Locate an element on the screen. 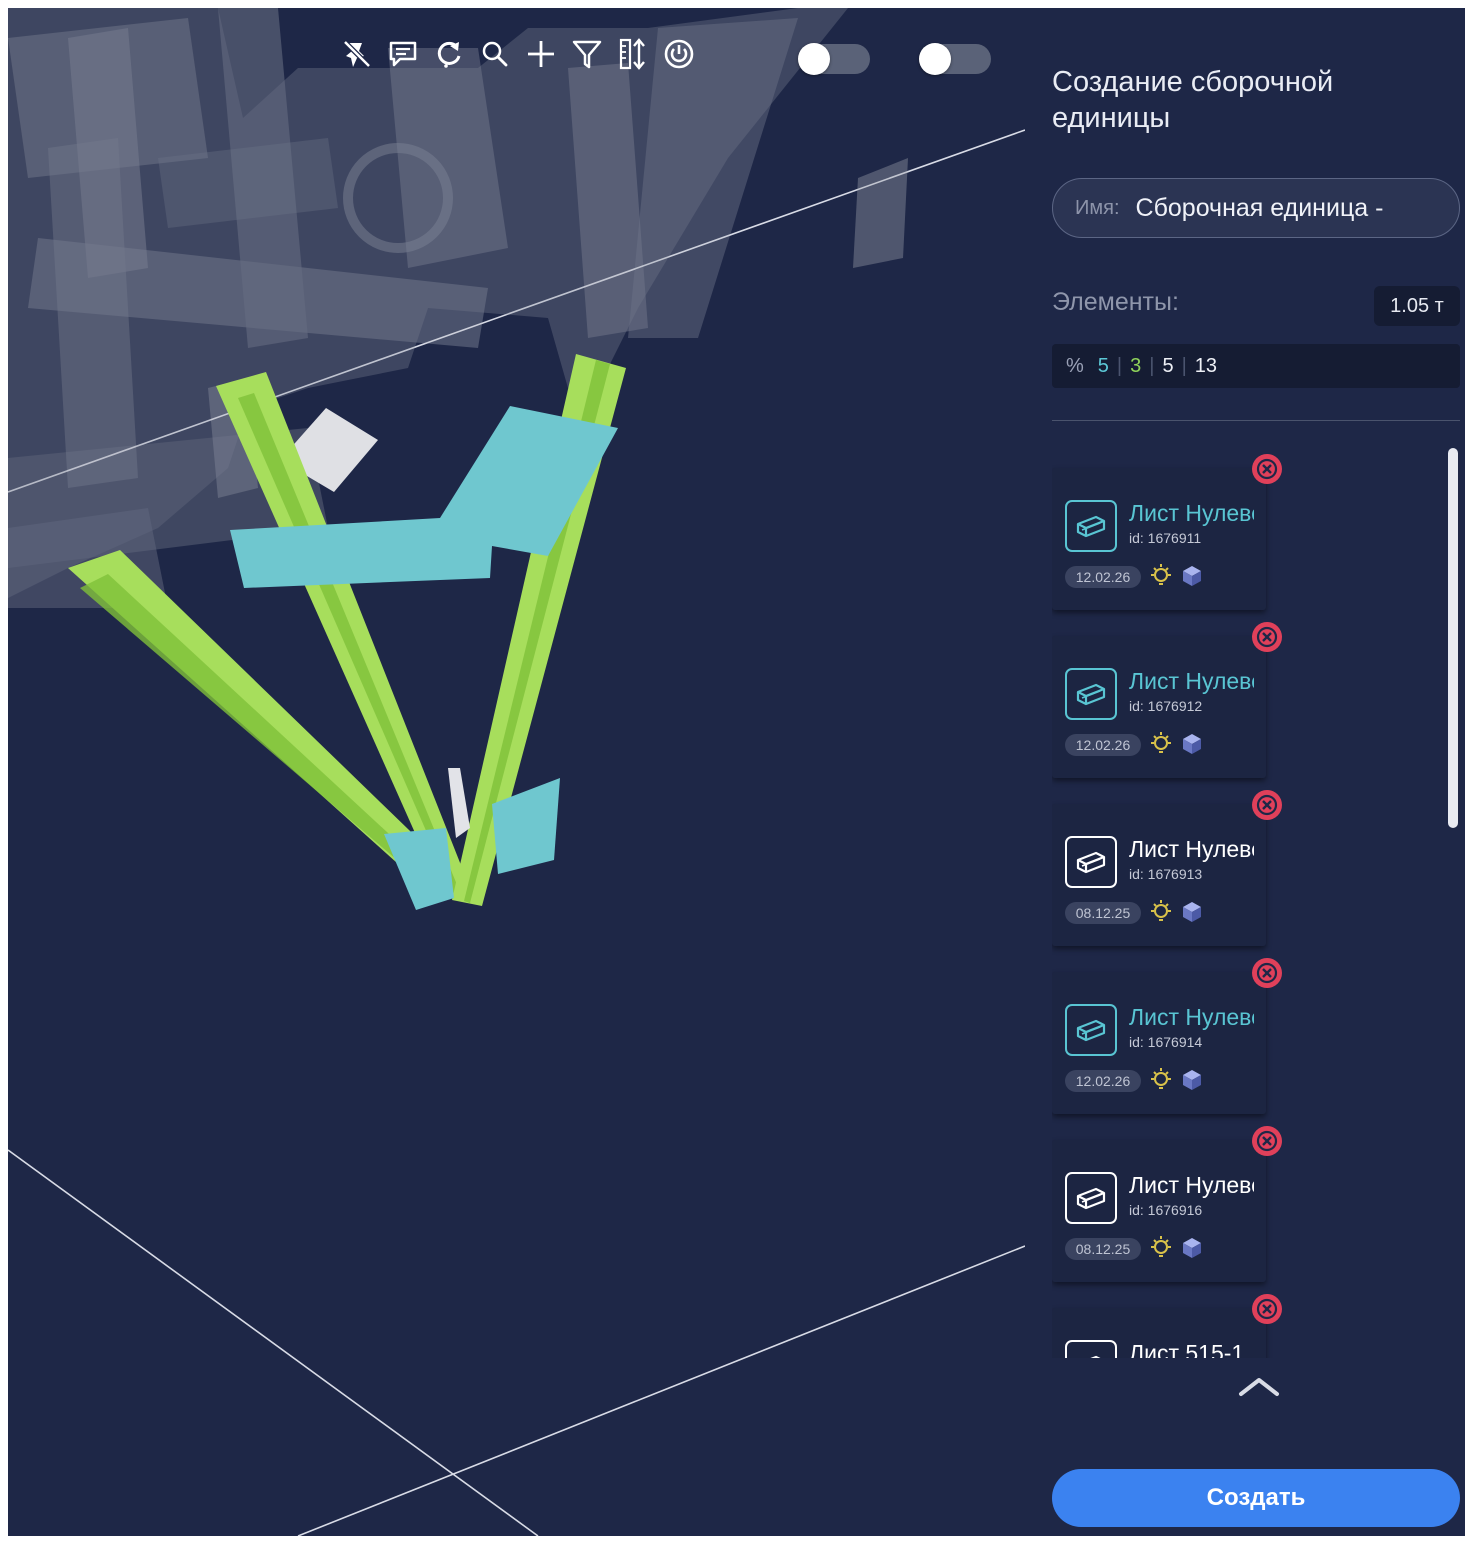 Image resolution: width=1473 pixels, height=1544 pixels. name-field: Имя: Сборочная единица - is located at coordinates (1256, 208).